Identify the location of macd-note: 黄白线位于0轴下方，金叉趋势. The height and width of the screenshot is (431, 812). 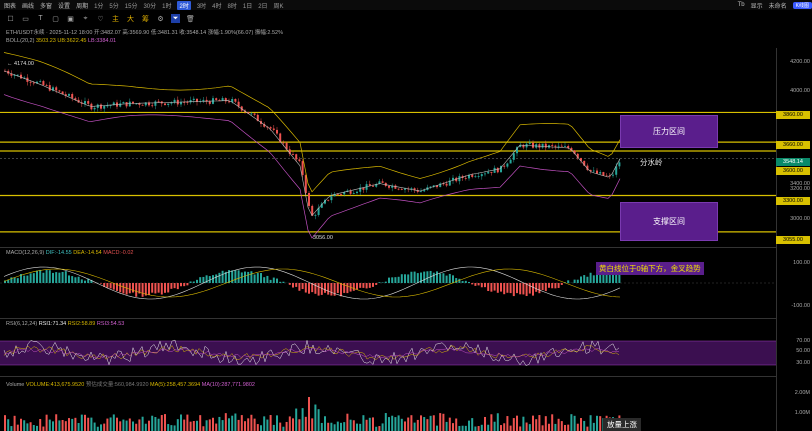
(650, 268).